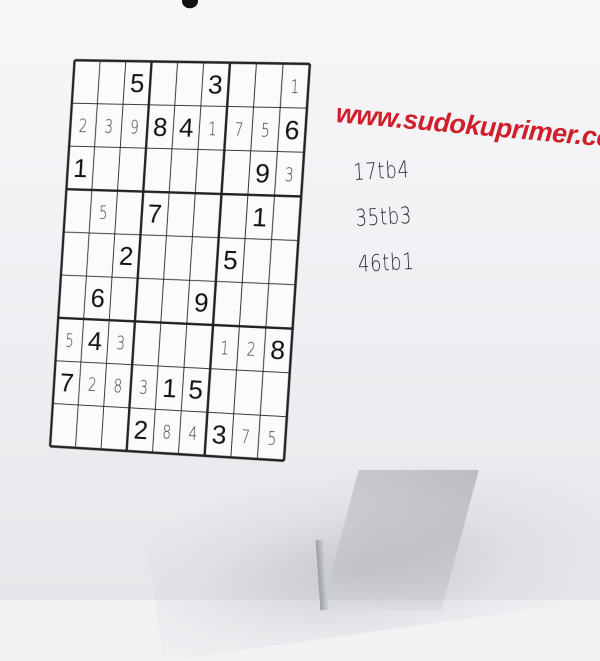  Describe the element at coordinates (134, 127) in the screenshot. I see `handwritten-digit: 9` at that location.